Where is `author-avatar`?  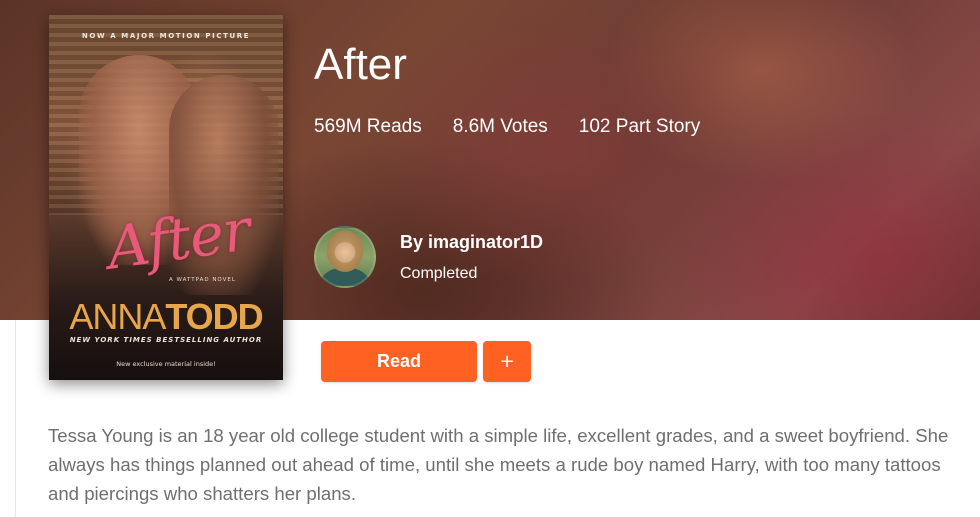 author-avatar is located at coordinates (345, 257).